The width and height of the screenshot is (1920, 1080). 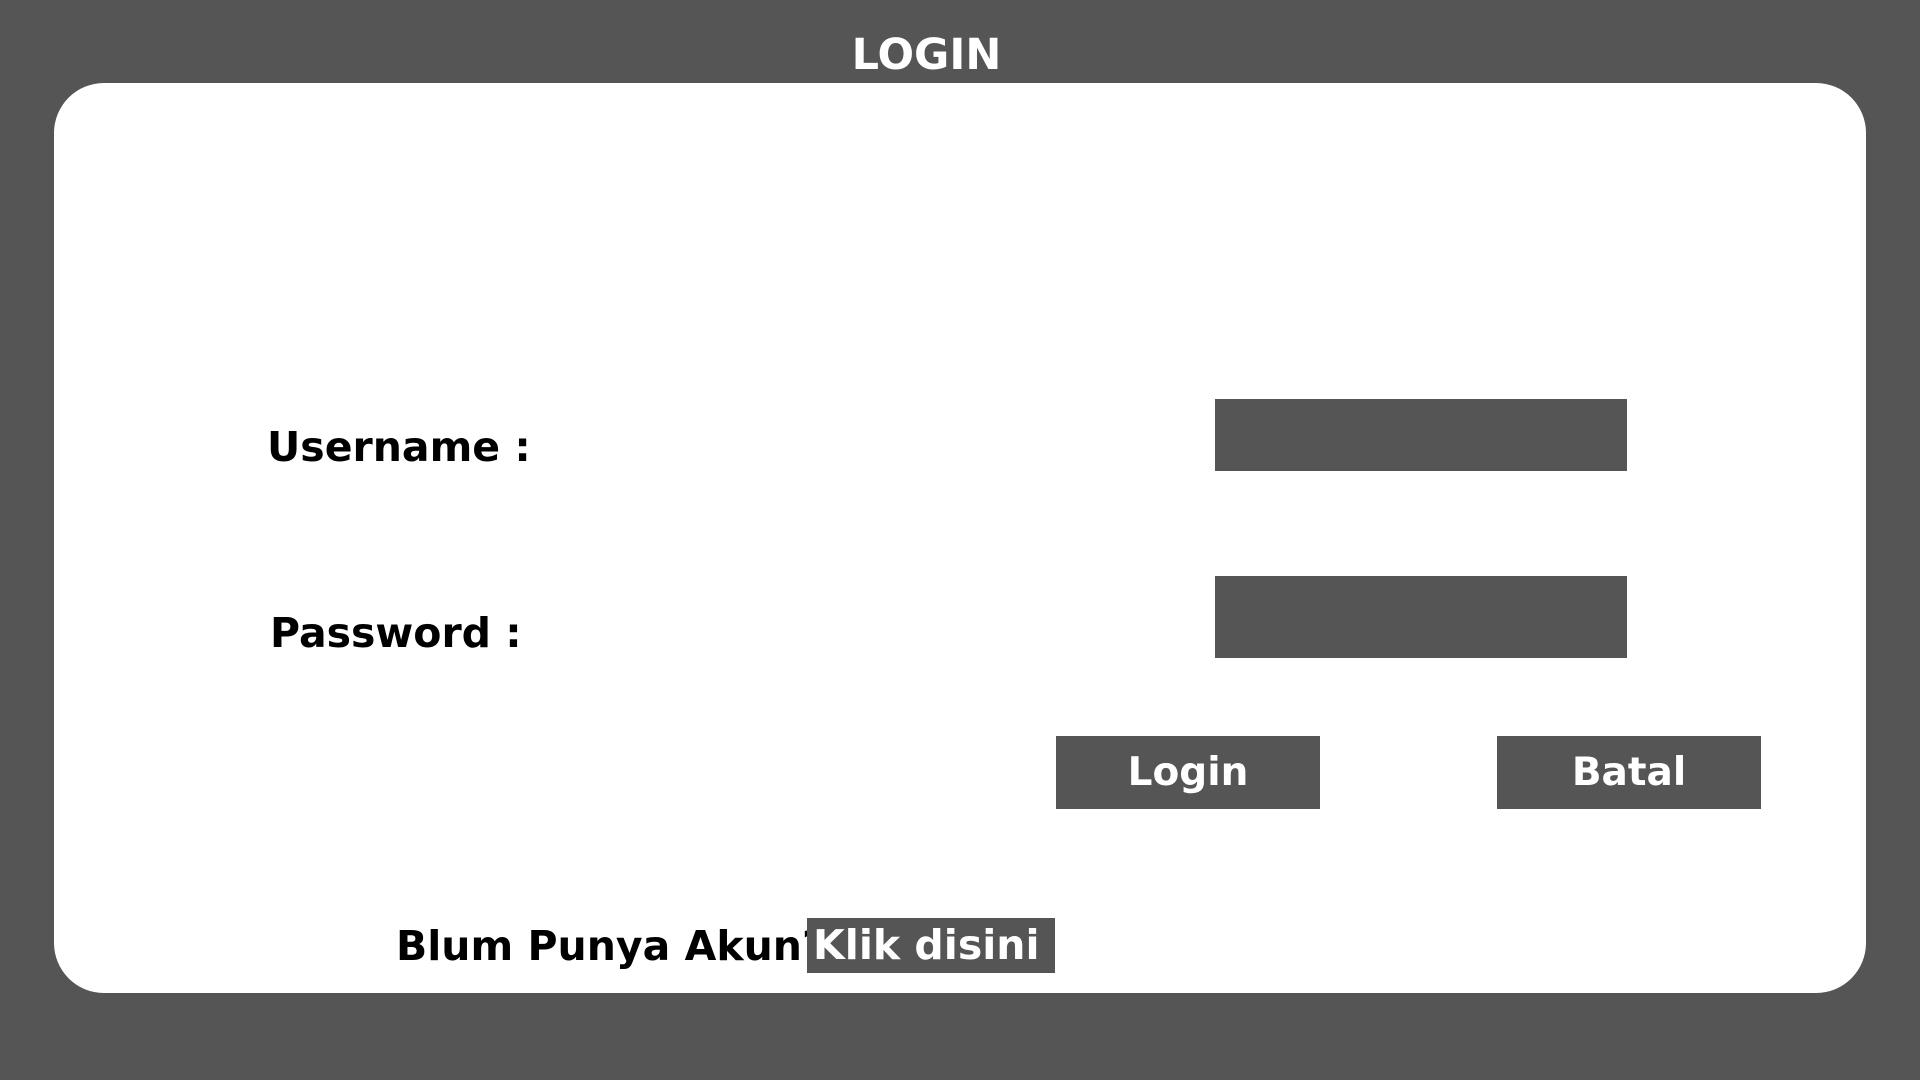 I want to click on register-link: Klik disini, so click(x=931, y=945).